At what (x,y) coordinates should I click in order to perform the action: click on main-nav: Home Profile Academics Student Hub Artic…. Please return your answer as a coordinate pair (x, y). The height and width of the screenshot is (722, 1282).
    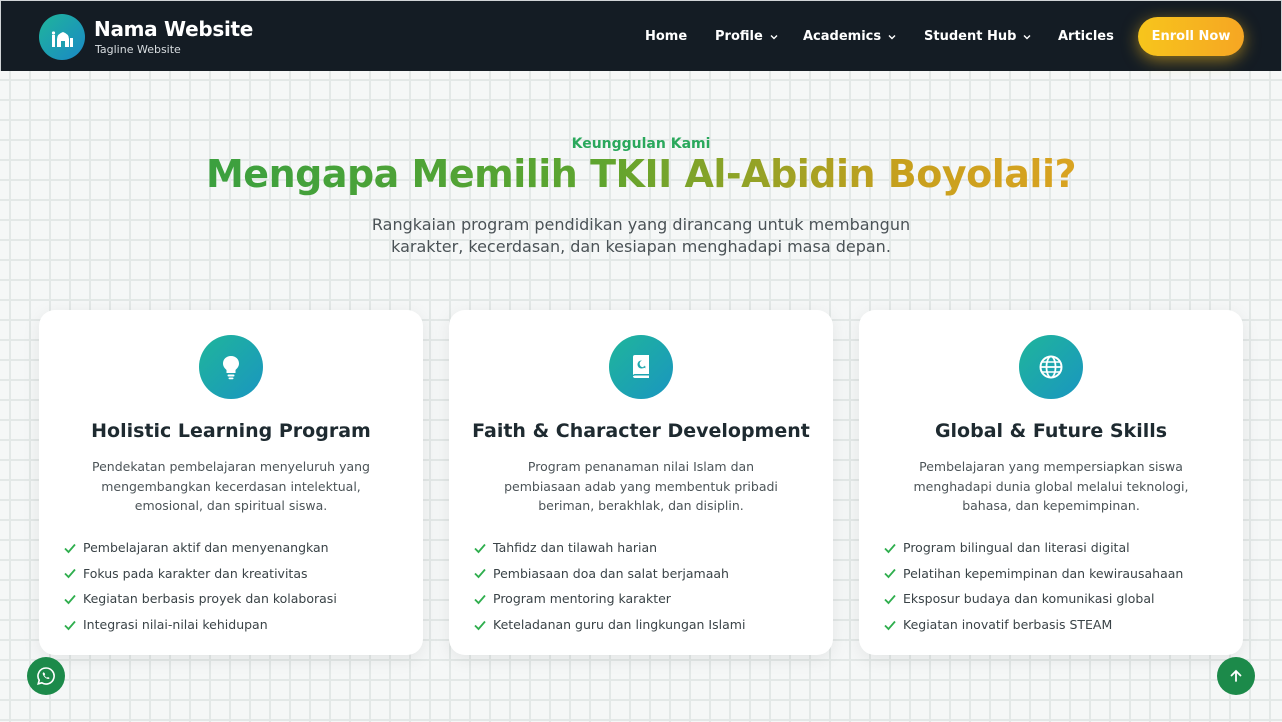
    Looking at the image, I should click on (641, 36).